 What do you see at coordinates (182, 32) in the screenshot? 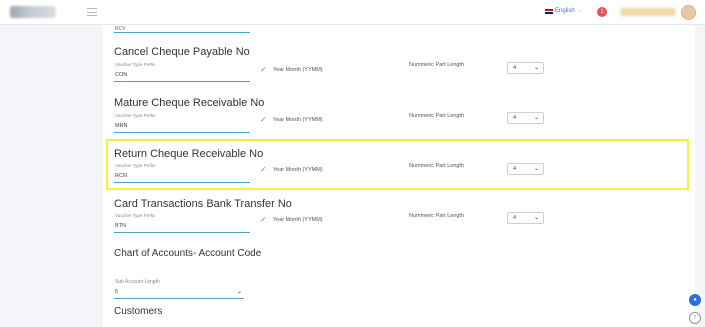
I see `previous-prefix-underline` at bounding box center [182, 32].